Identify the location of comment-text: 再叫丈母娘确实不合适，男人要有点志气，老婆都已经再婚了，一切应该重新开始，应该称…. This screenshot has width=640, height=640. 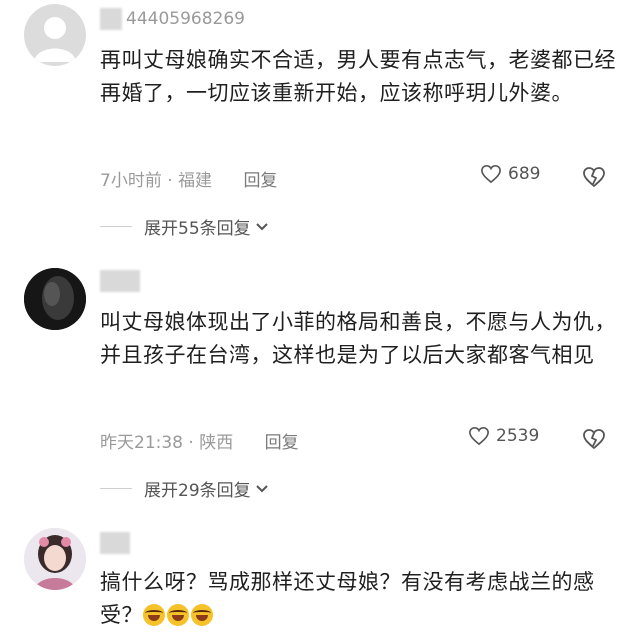
(358, 76).